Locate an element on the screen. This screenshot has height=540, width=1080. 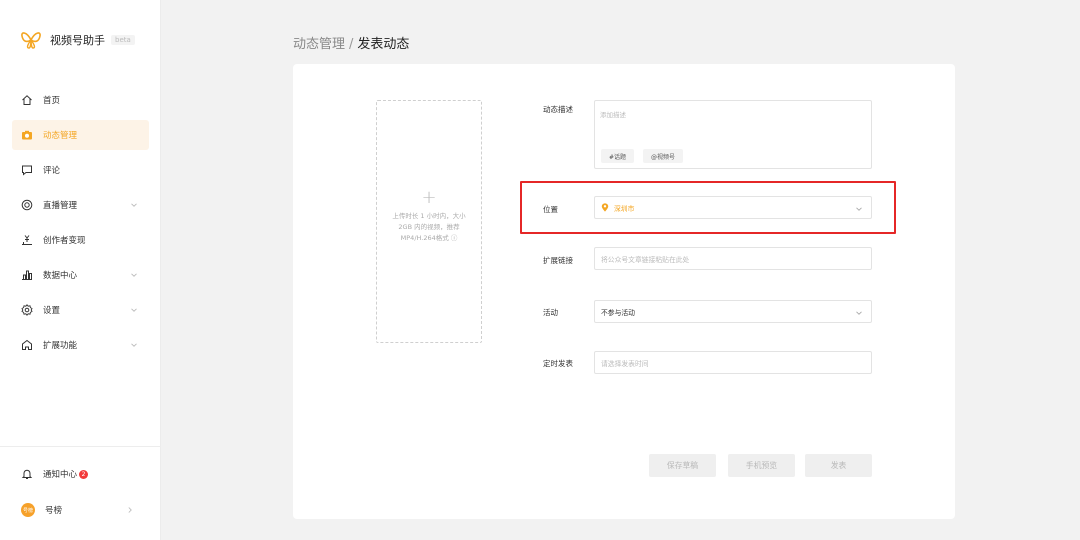
live-icon is located at coordinates (27, 205).